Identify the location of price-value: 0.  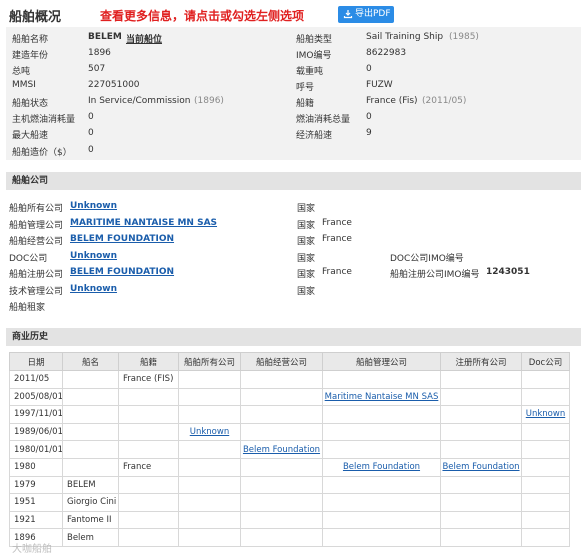
(91, 150).